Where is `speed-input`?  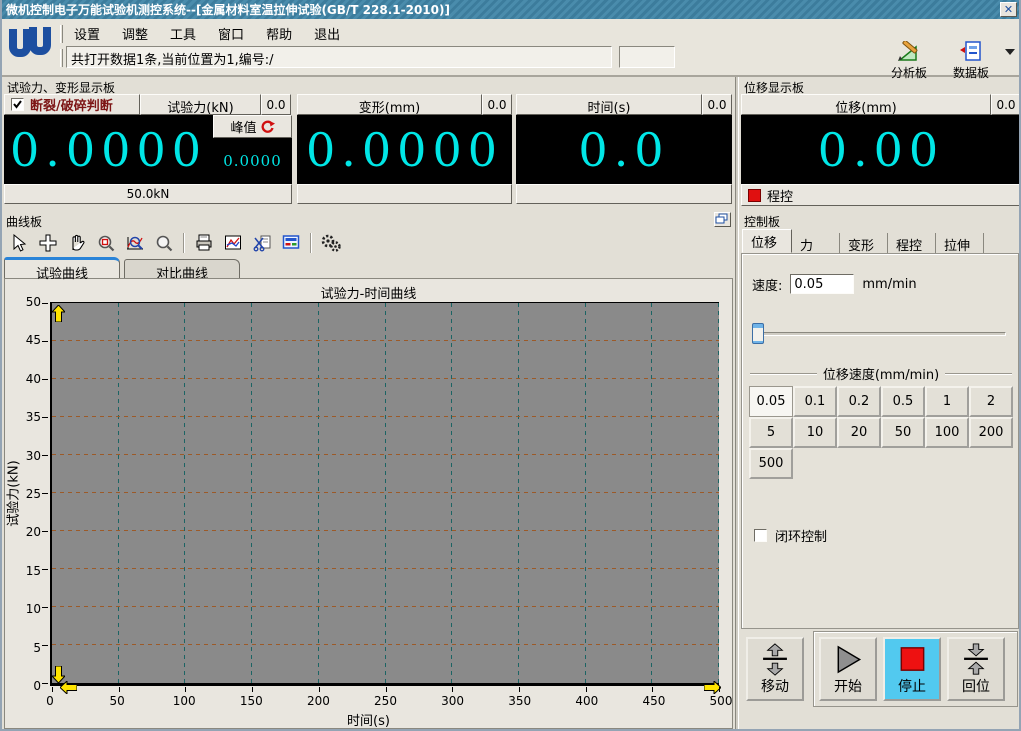 speed-input is located at coordinates (822, 284).